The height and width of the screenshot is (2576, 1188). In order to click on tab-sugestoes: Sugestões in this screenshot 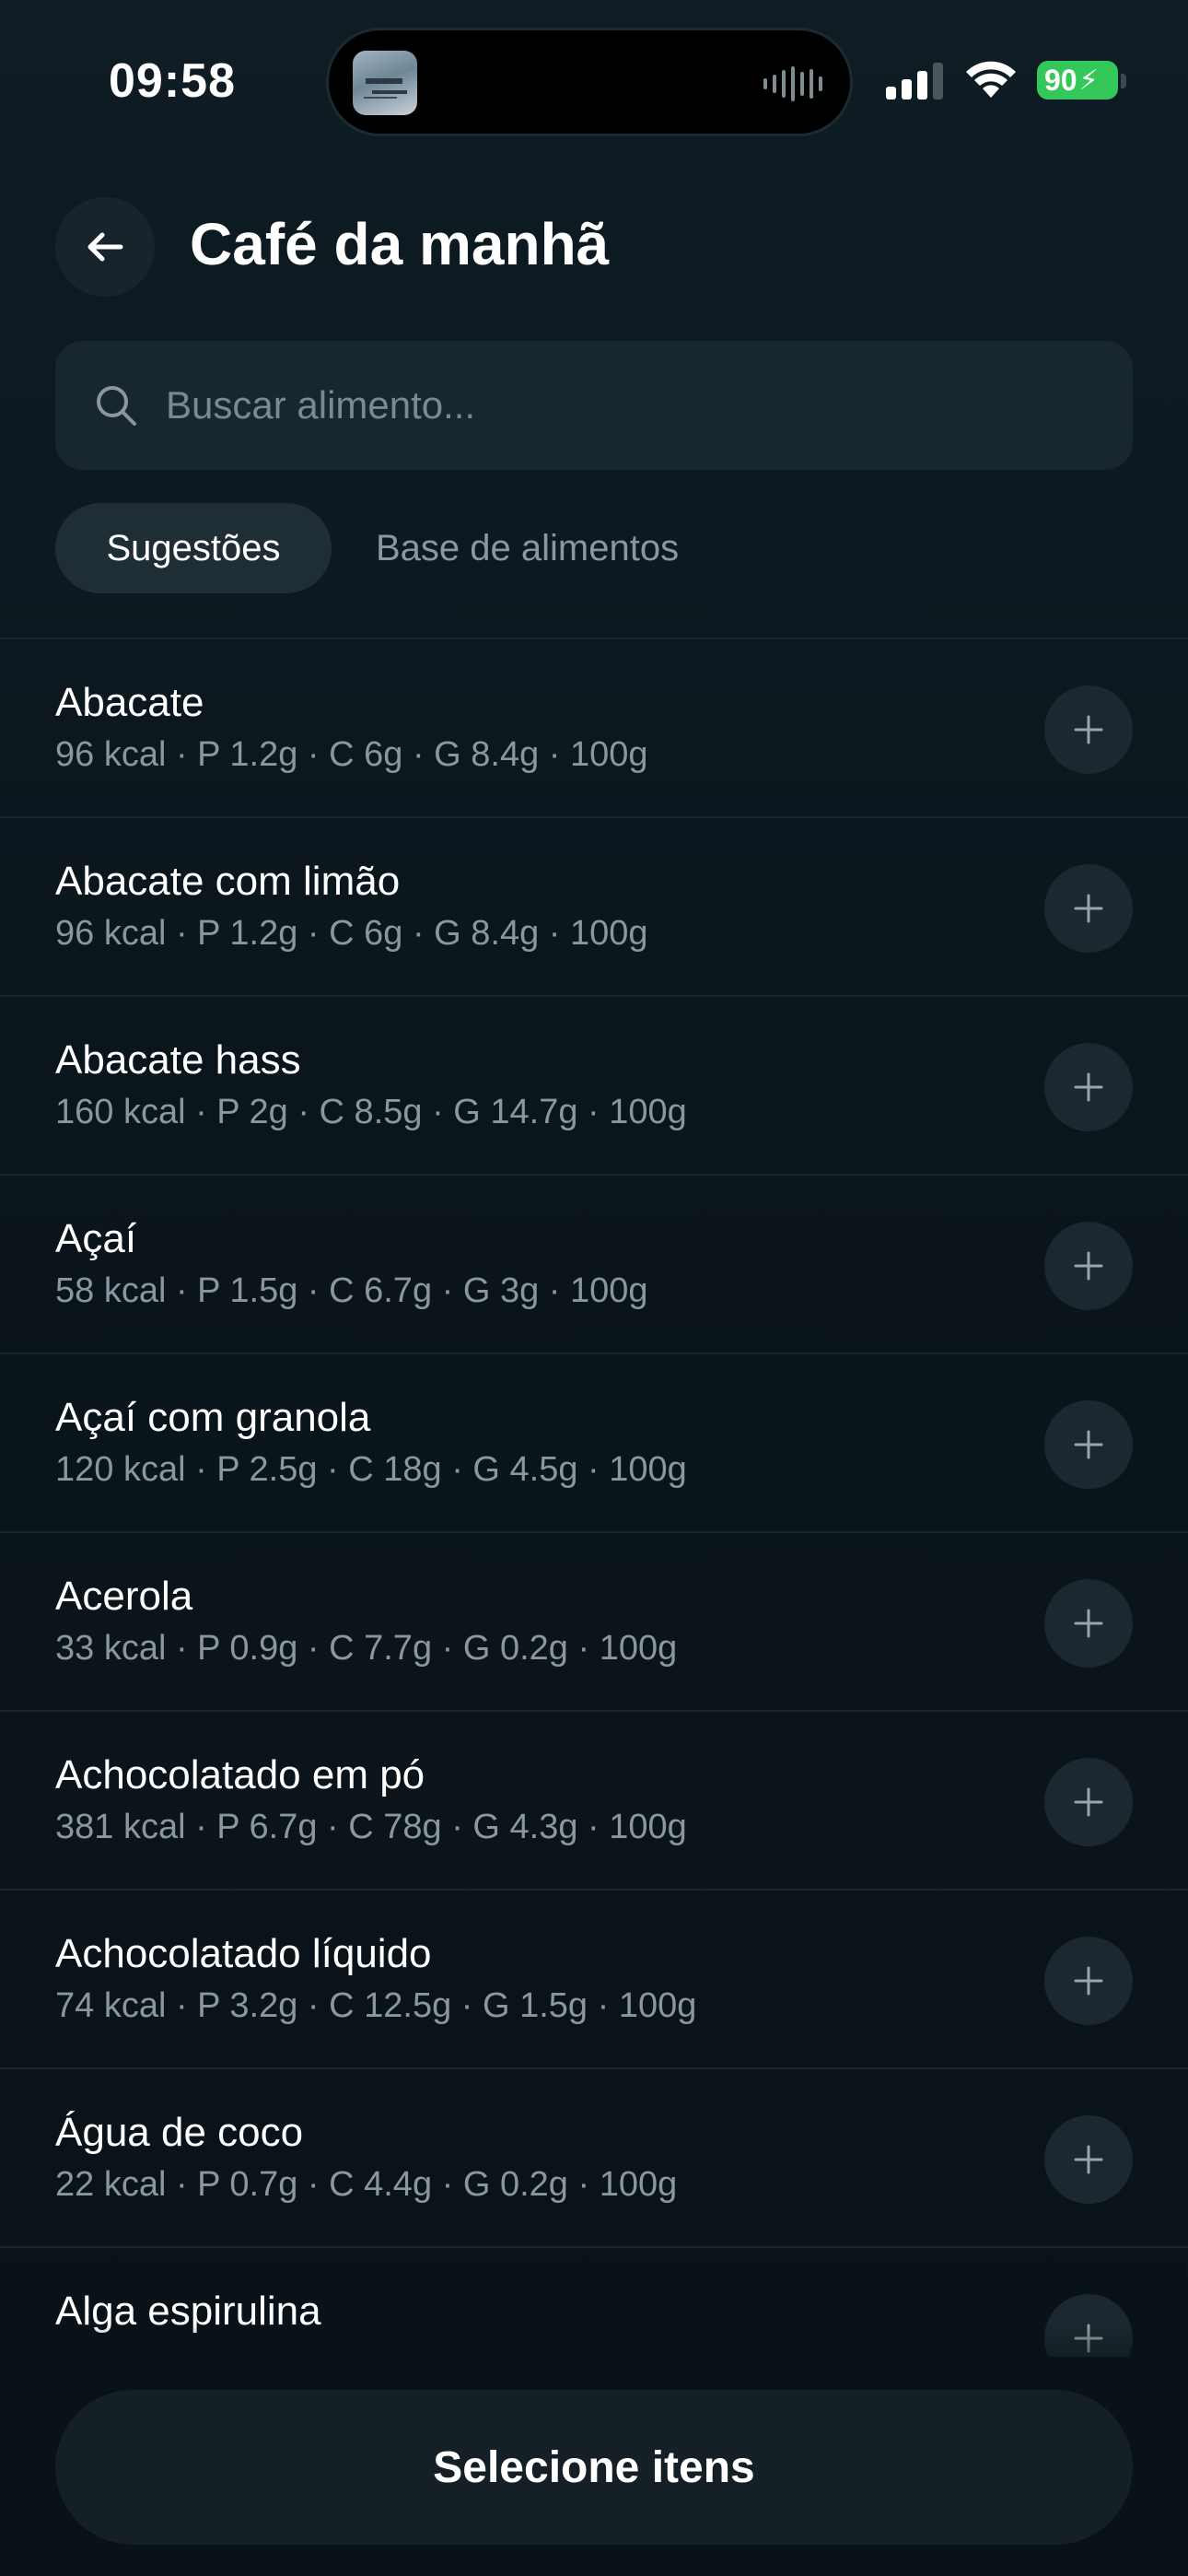, I will do `click(193, 548)`.